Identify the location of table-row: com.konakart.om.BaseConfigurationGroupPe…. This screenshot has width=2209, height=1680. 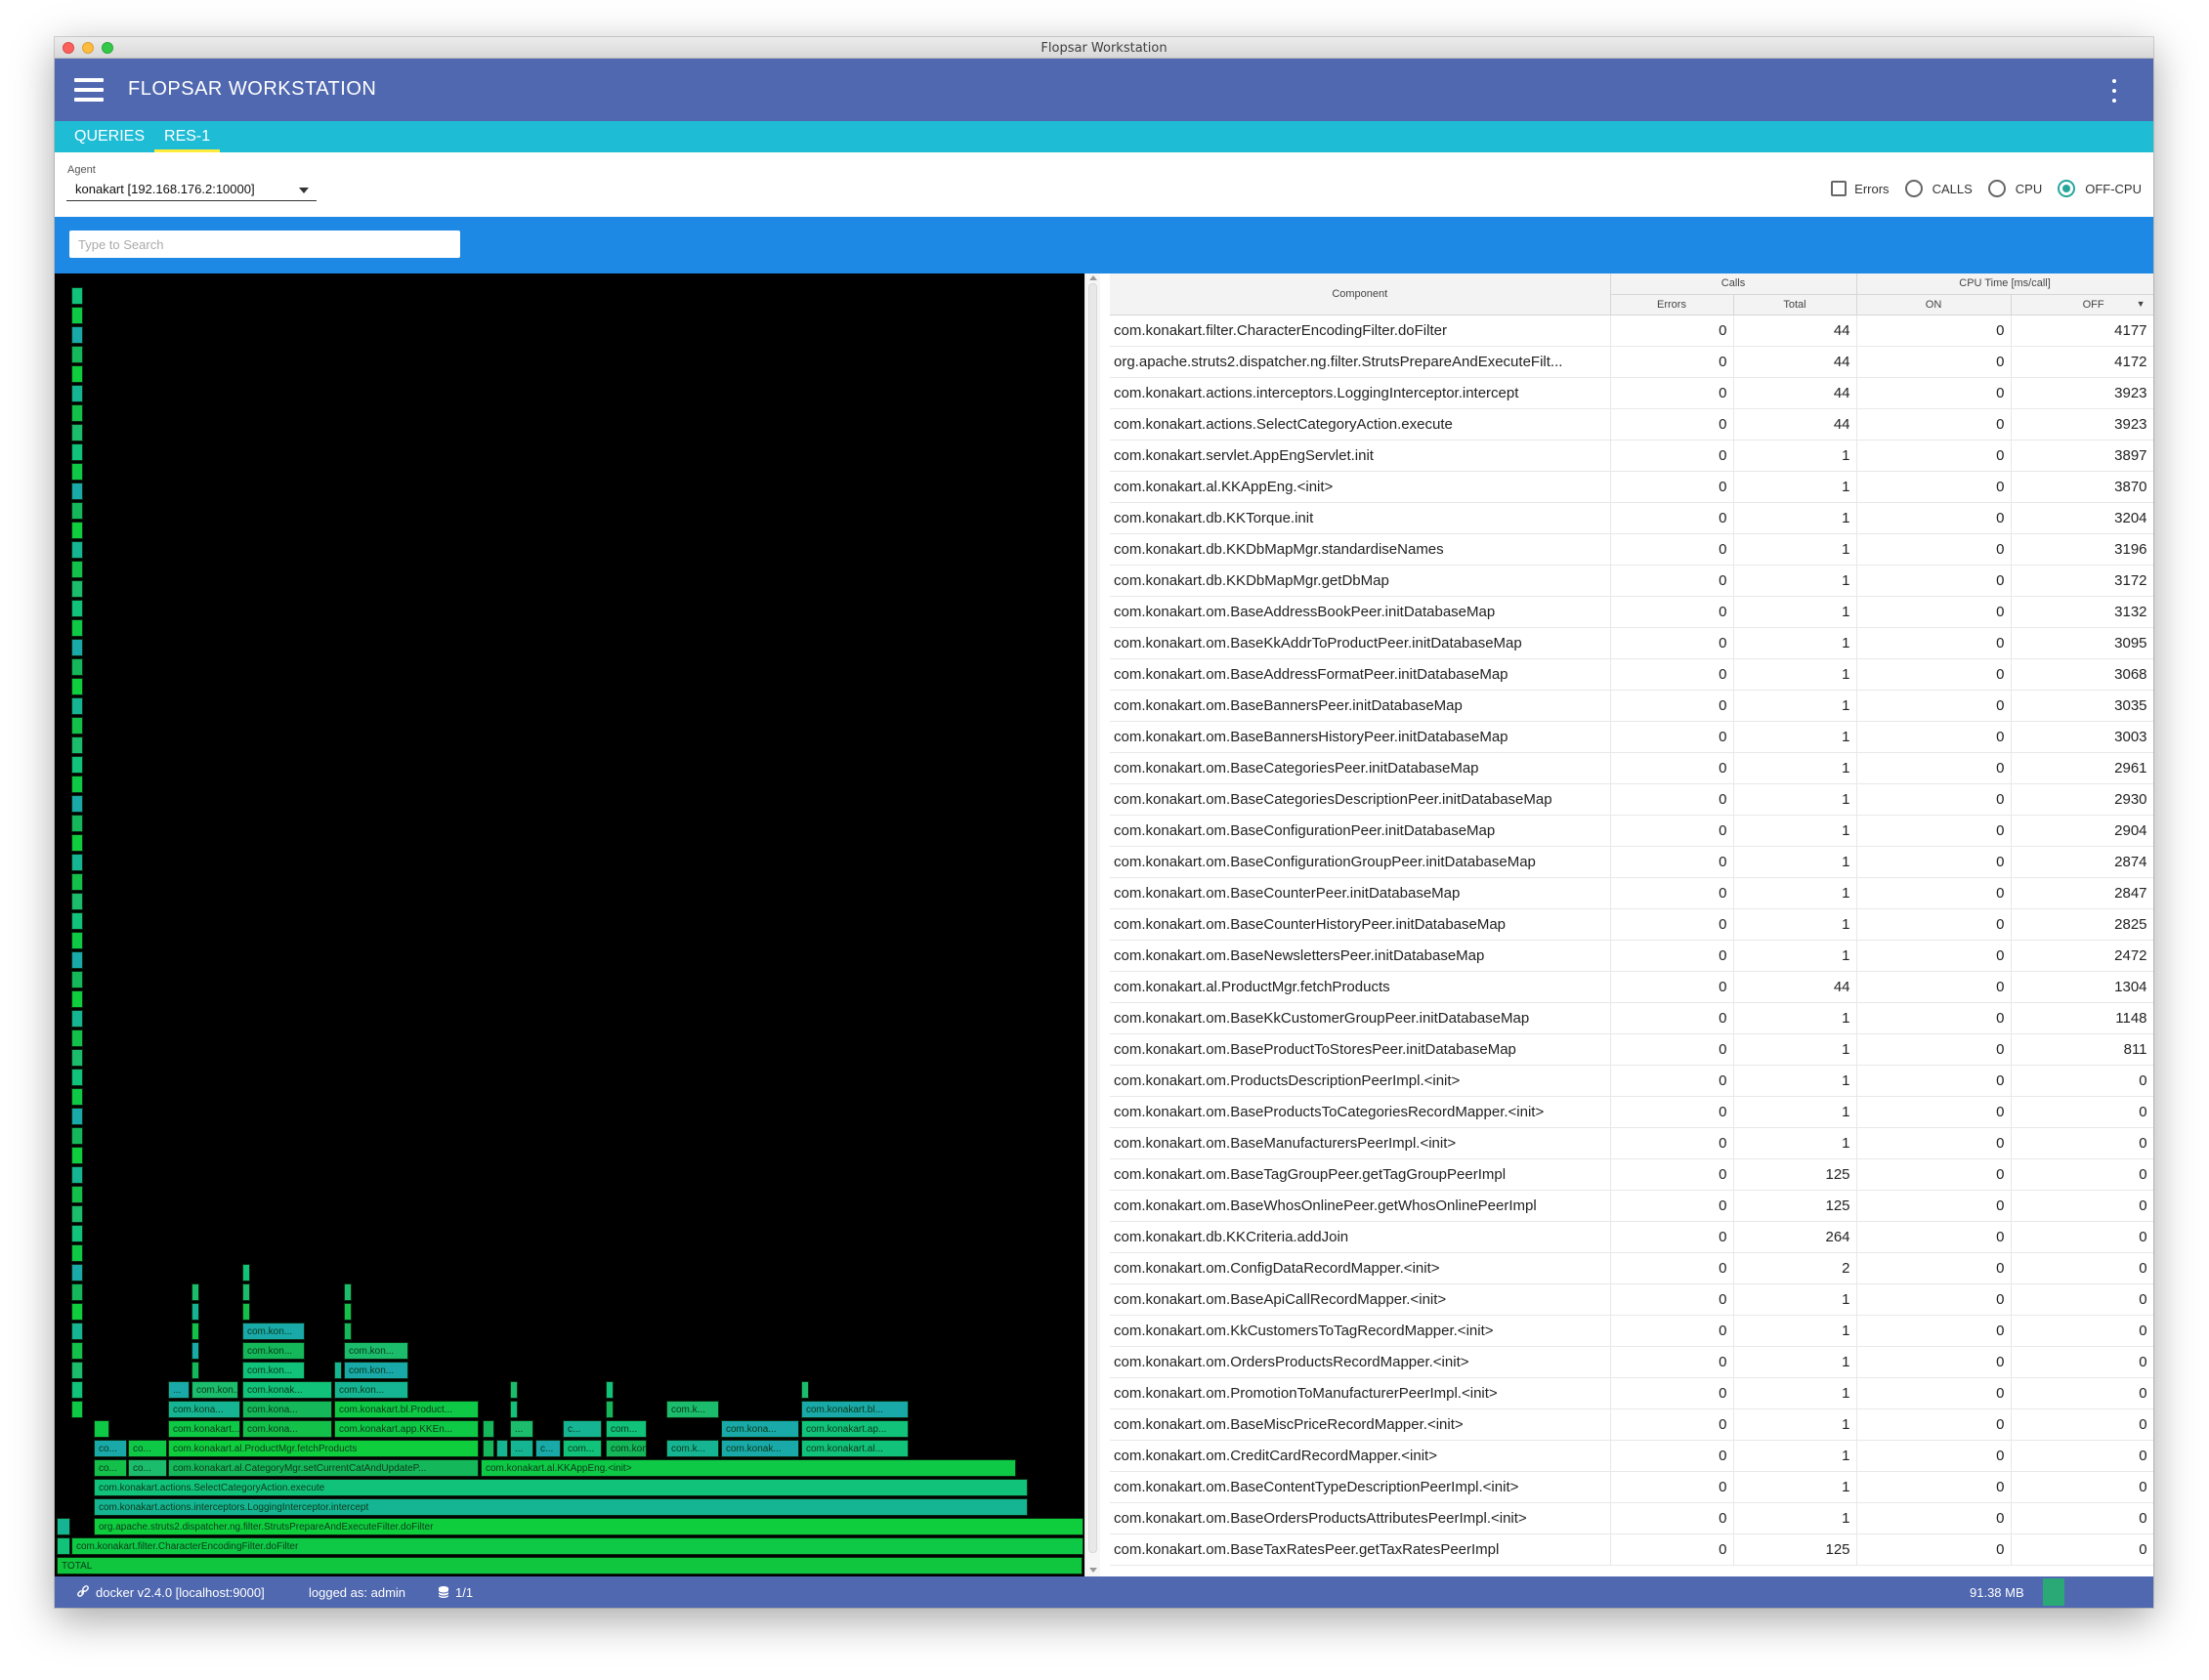
(1631, 862).